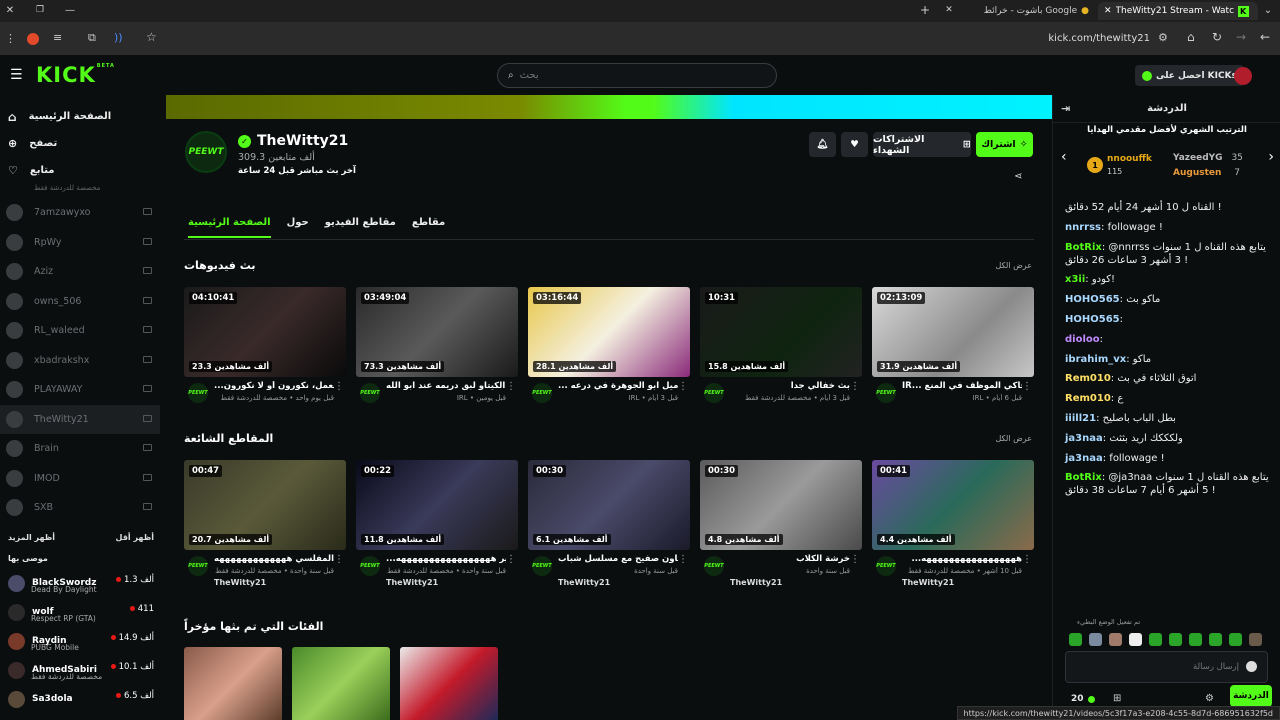 This screenshot has height=720, width=1280. What do you see at coordinates (57, 37) in the screenshot?
I see `playlist-icon: ≡` at bounding box center [57, 37].